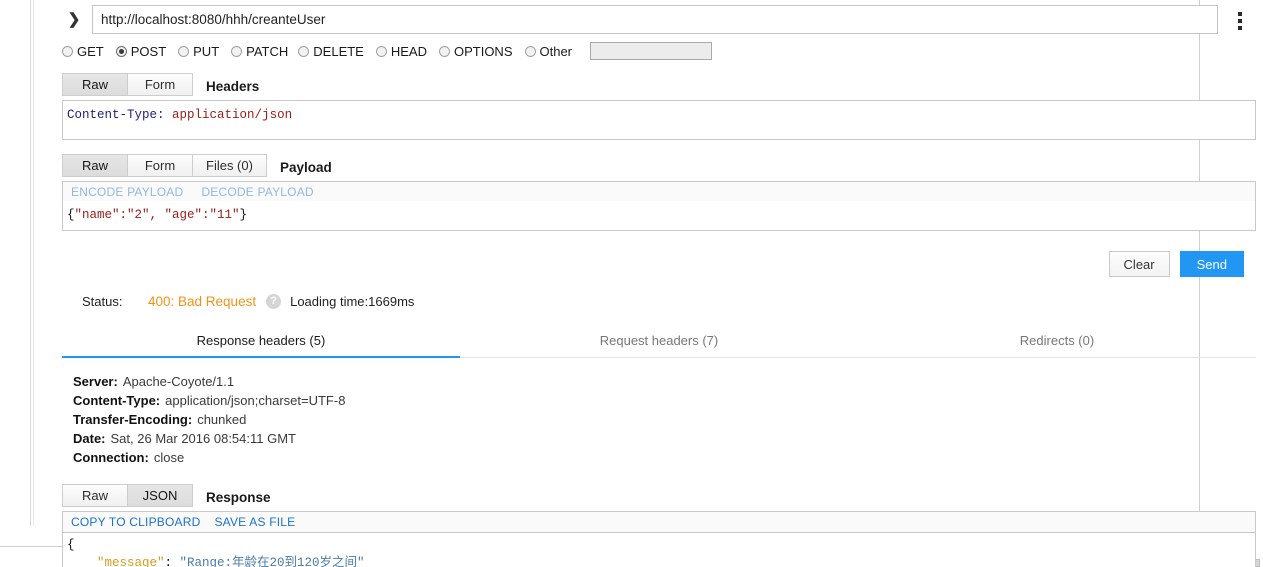 The width and height of the screenshot is (1263, 567). Describe the element at coordinates (664, 457) in the screenshot. I see `response-header-row: Connection: close` at that location.